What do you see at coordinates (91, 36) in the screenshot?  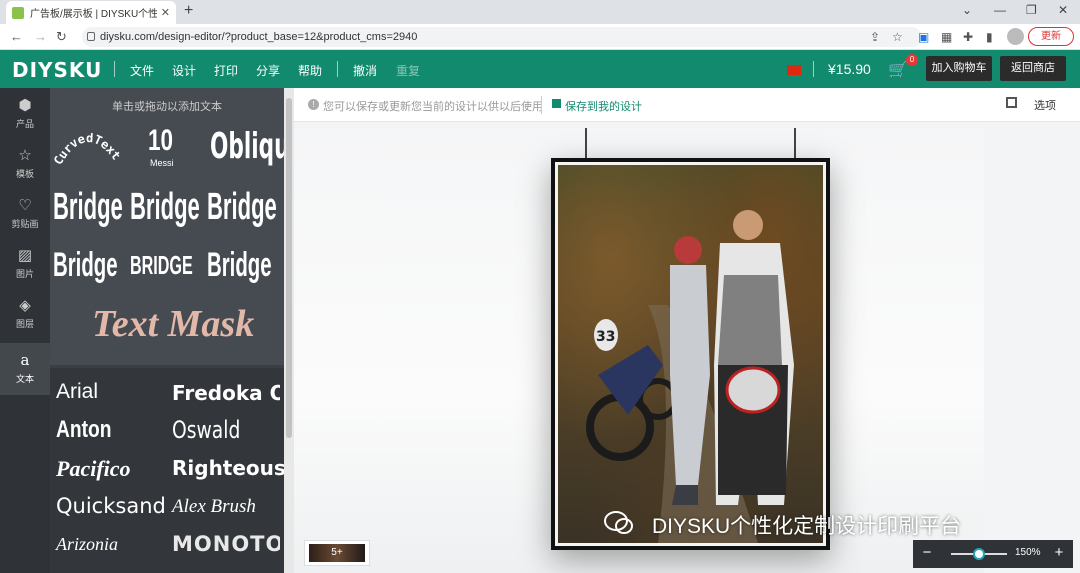 I see `lock-icon` at bounding box center [91, 36].